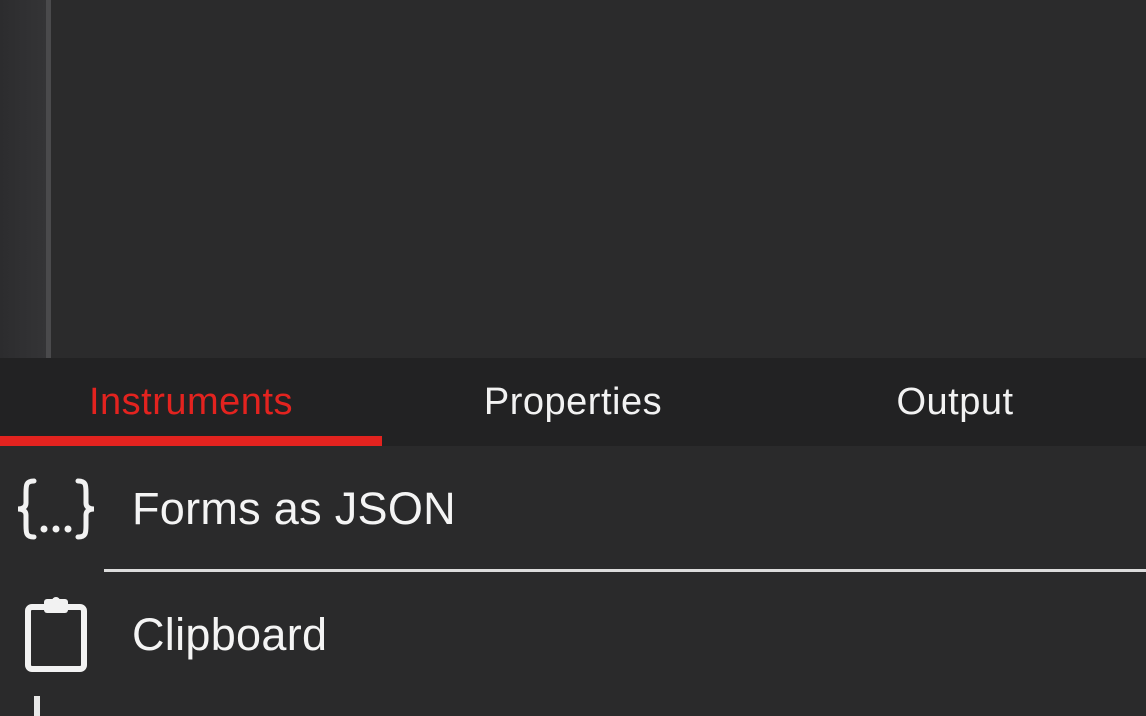 The width and height of the screenshot is (1146, 716). I want to click on left-rail, so click(23, 179).